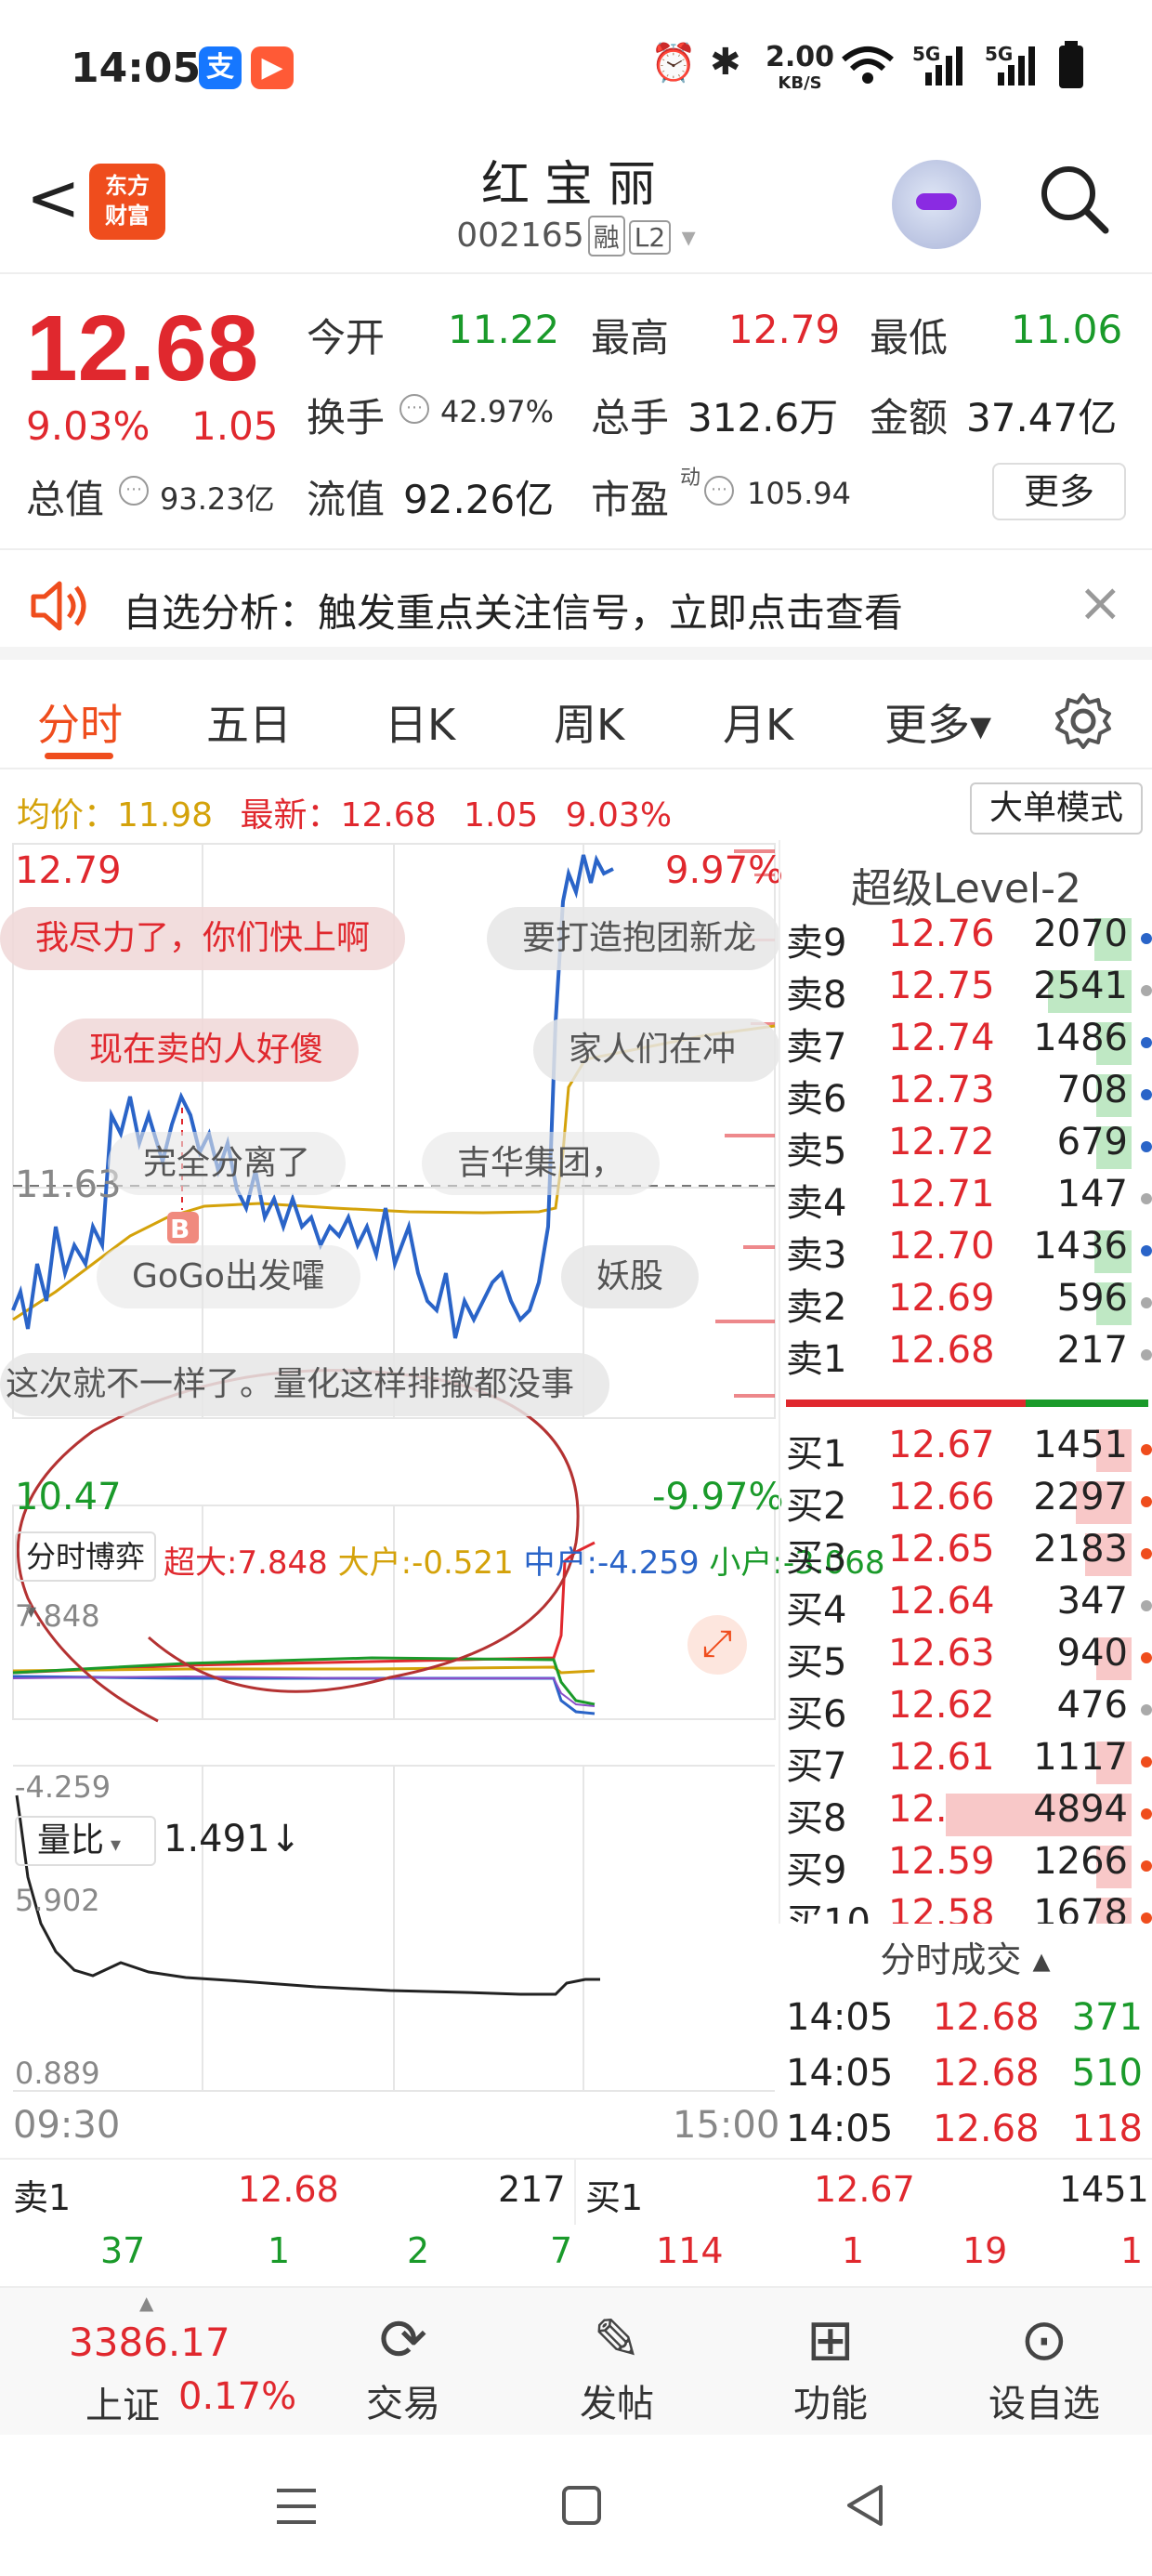 The height and width of the screenshot is (2576, 1152). I want to click on trade-row: 14:05 12.68 510, so click(966, 2079).